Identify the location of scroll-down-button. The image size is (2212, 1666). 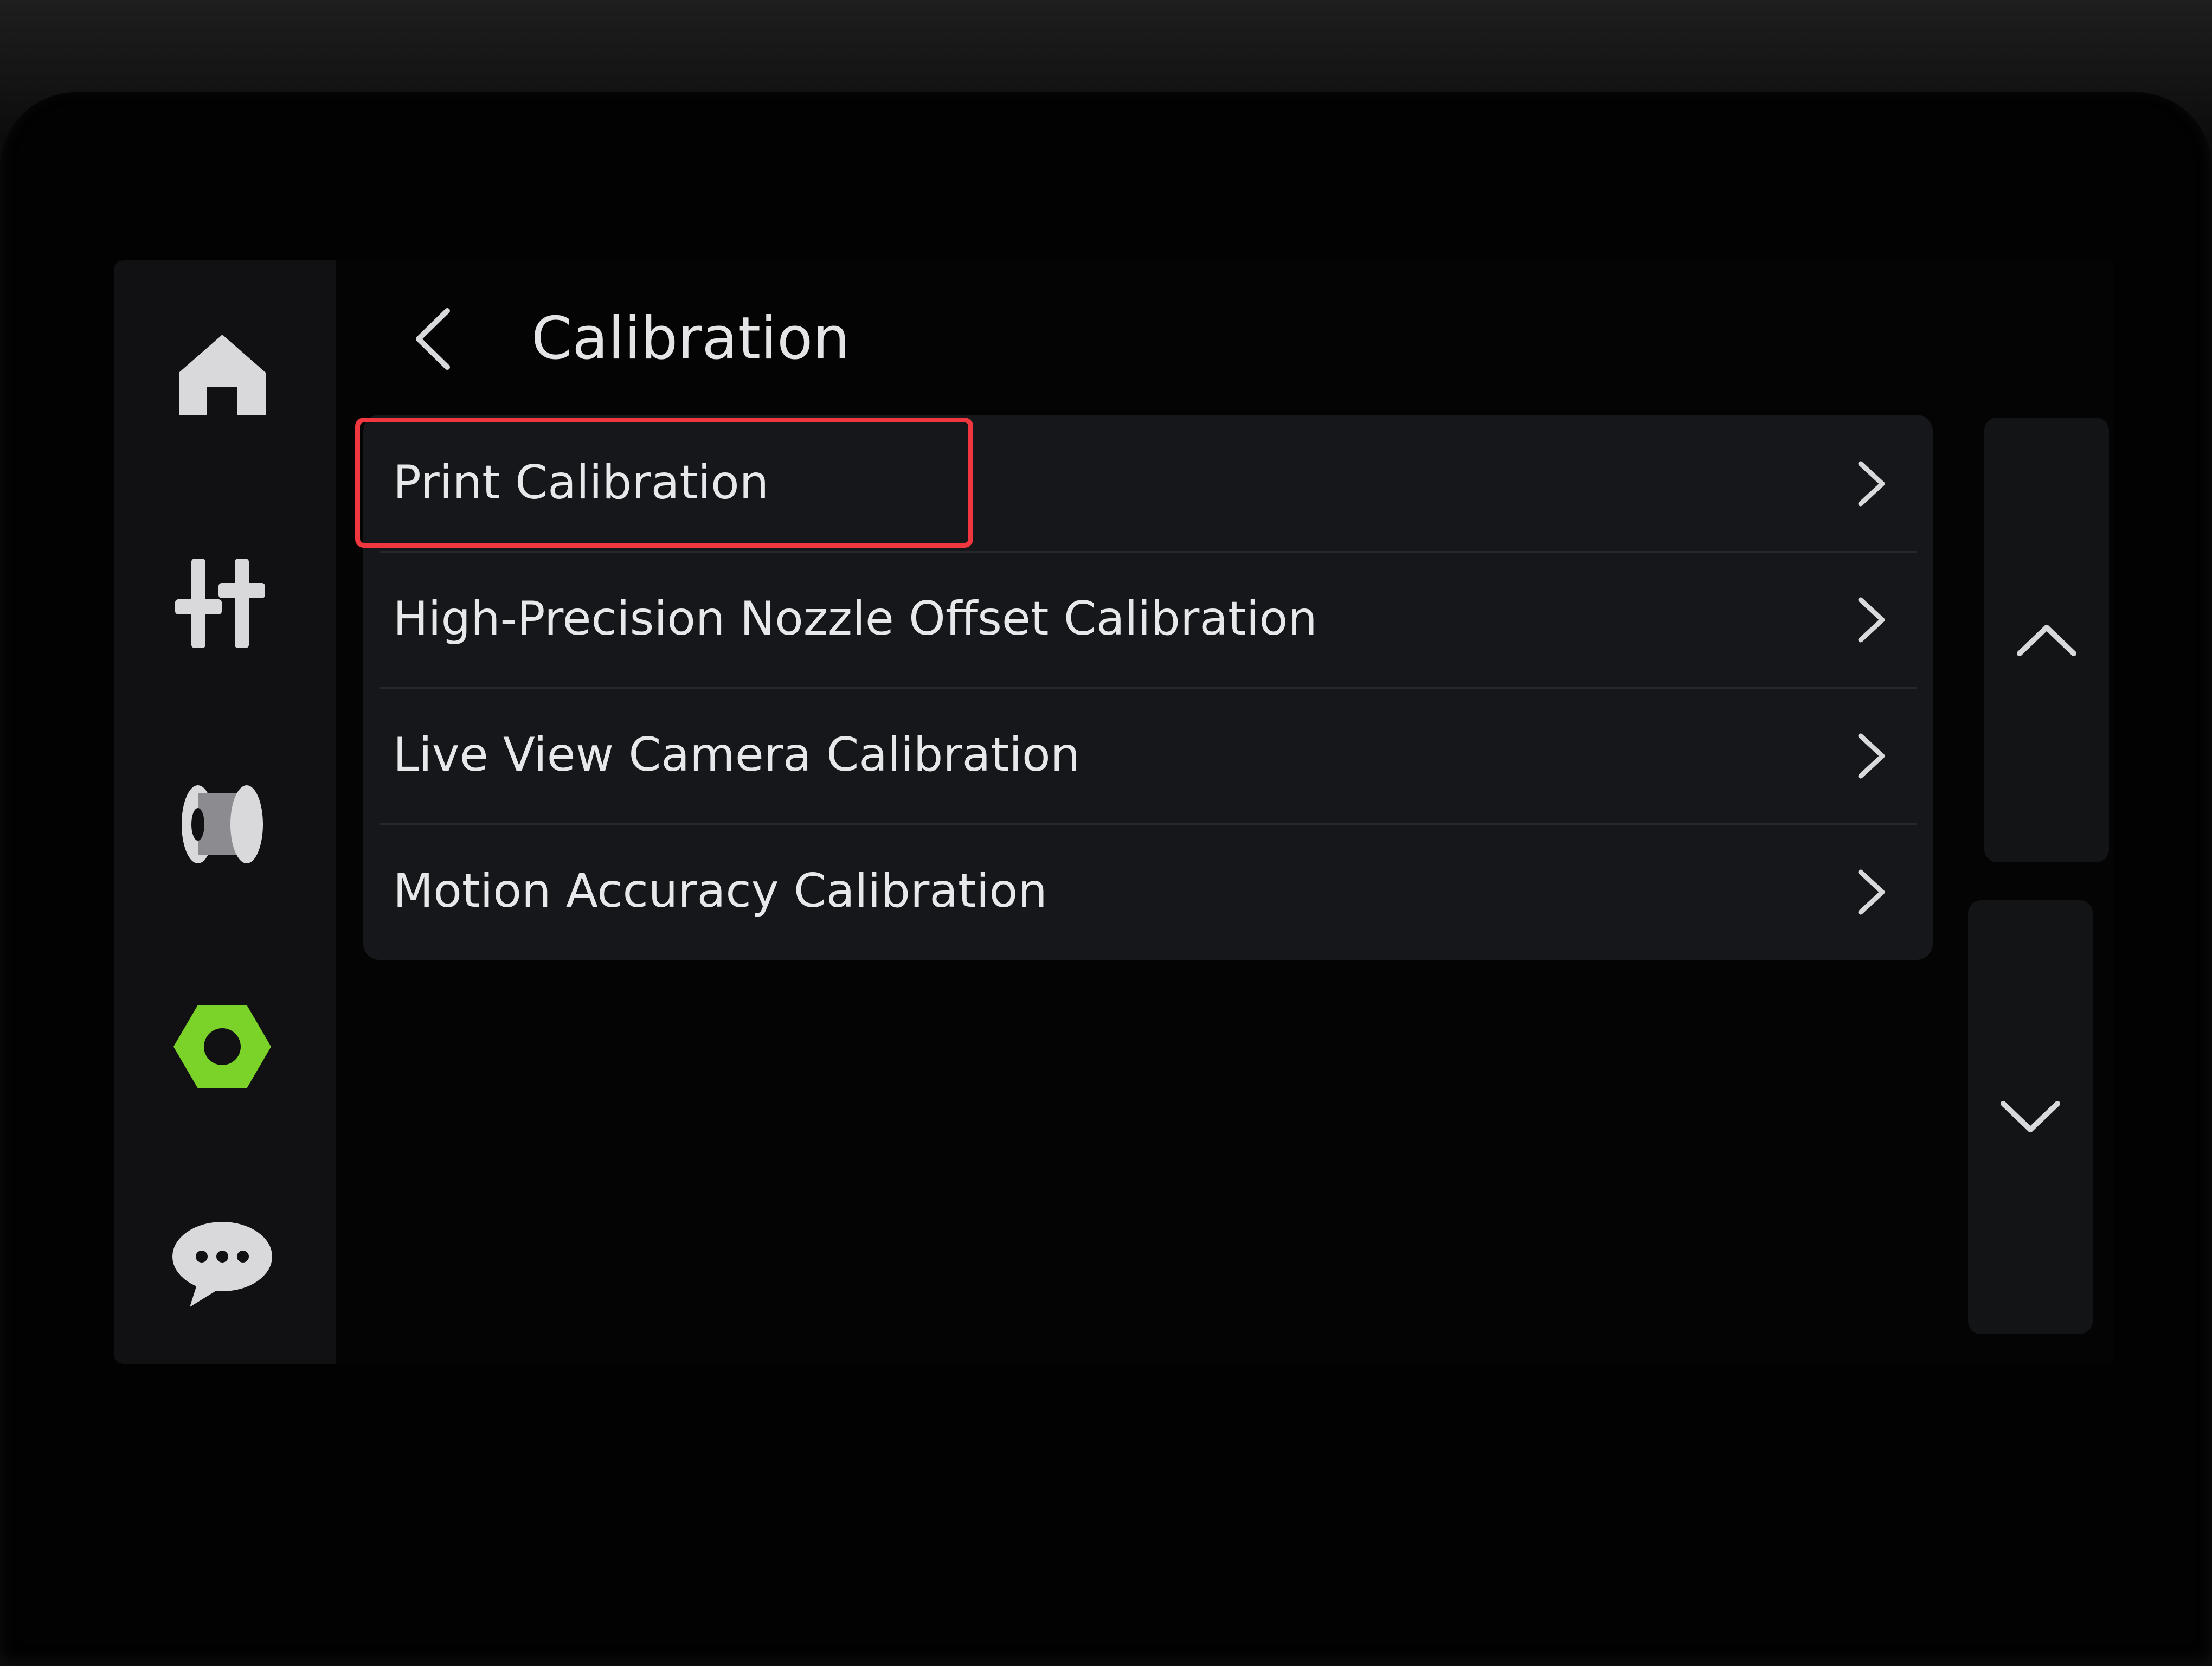
(2030, 1117).